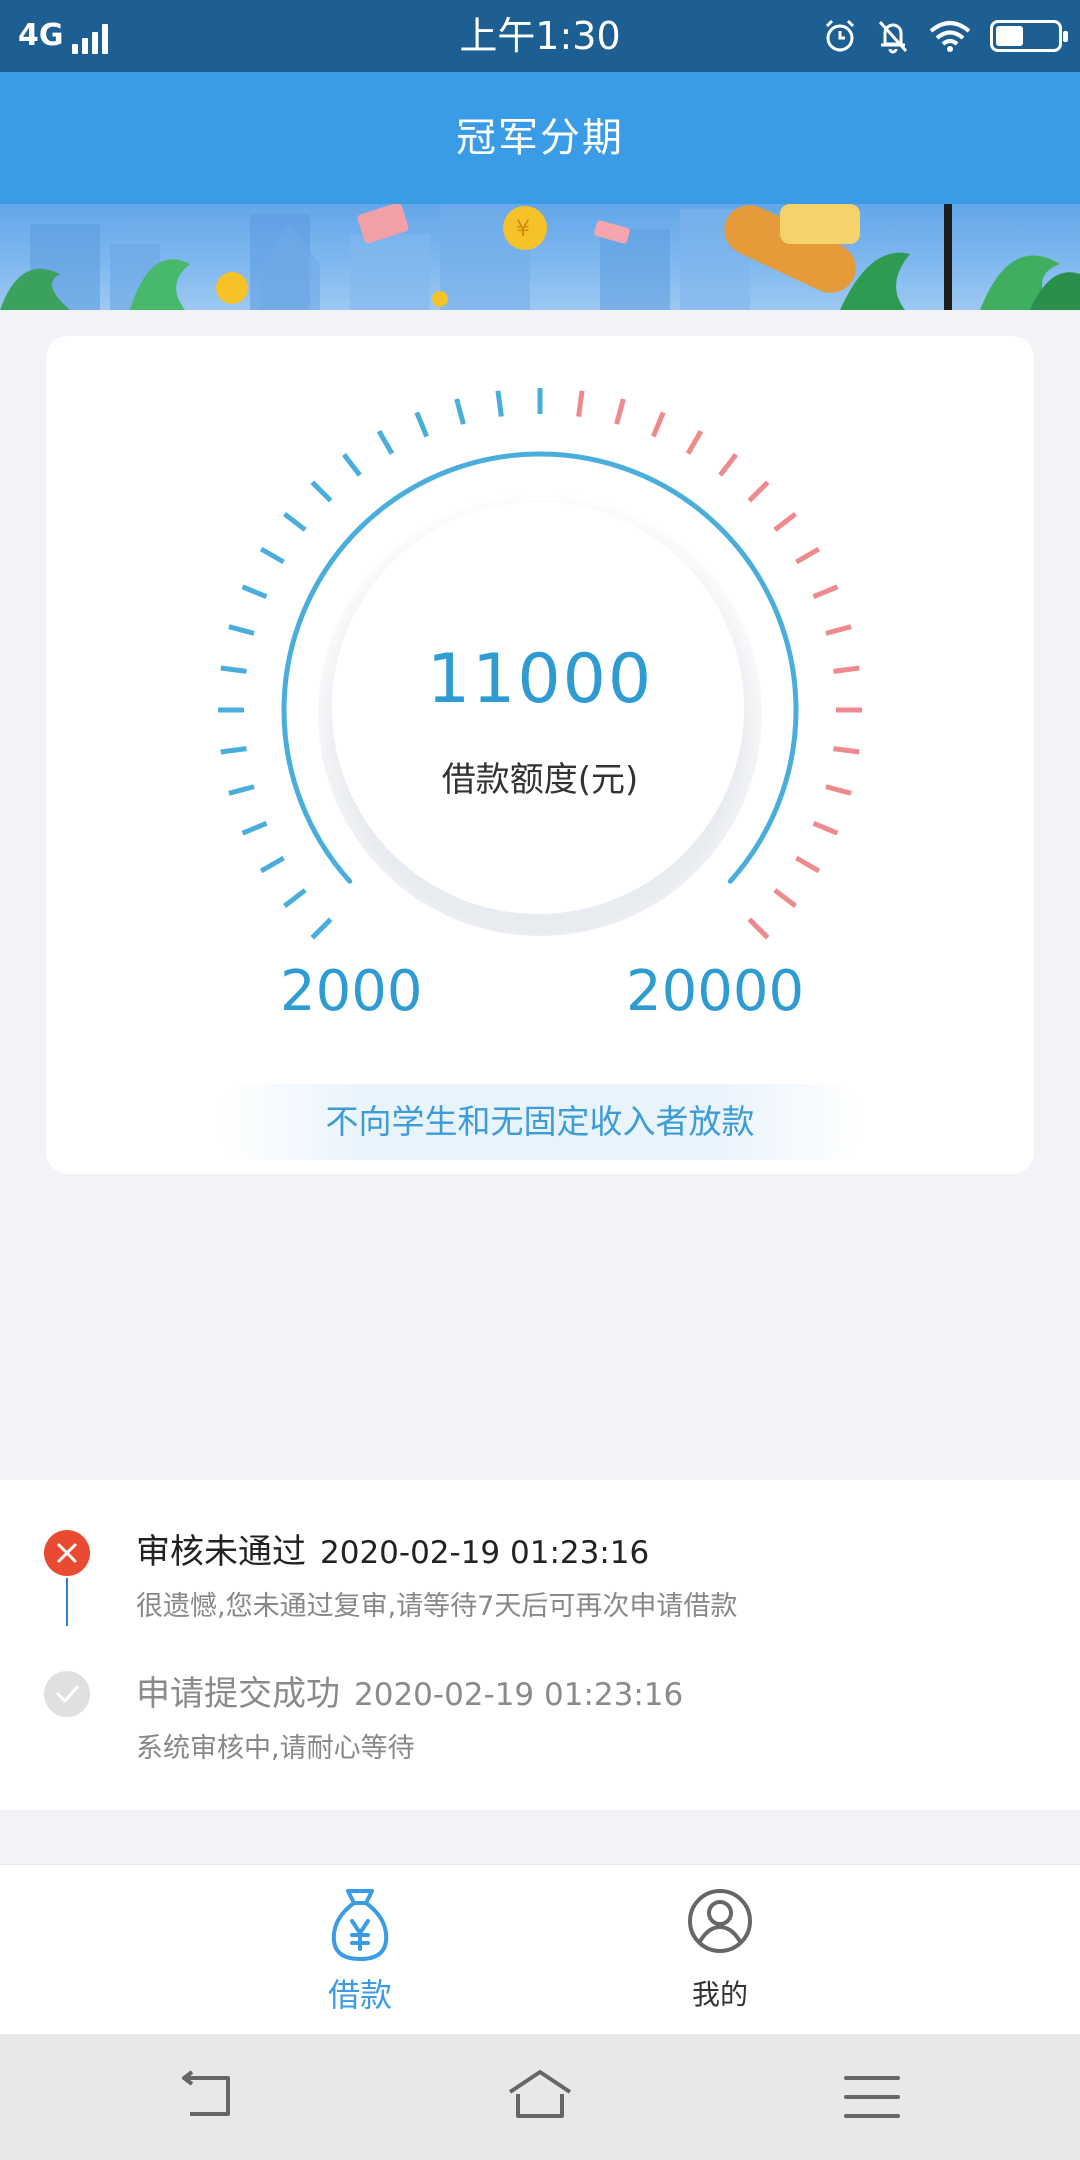 The height and width of the screenshot is (2160, 1080). Describe the element at coordinates (67, 1602) in the screenshot. I see `timeline-connector` at that location.